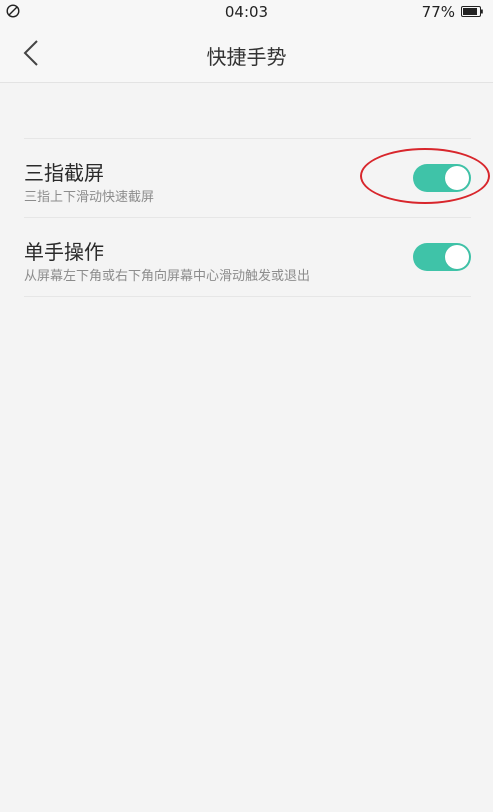  I want to click on setting-title: 单手操作, so click(64, 252).